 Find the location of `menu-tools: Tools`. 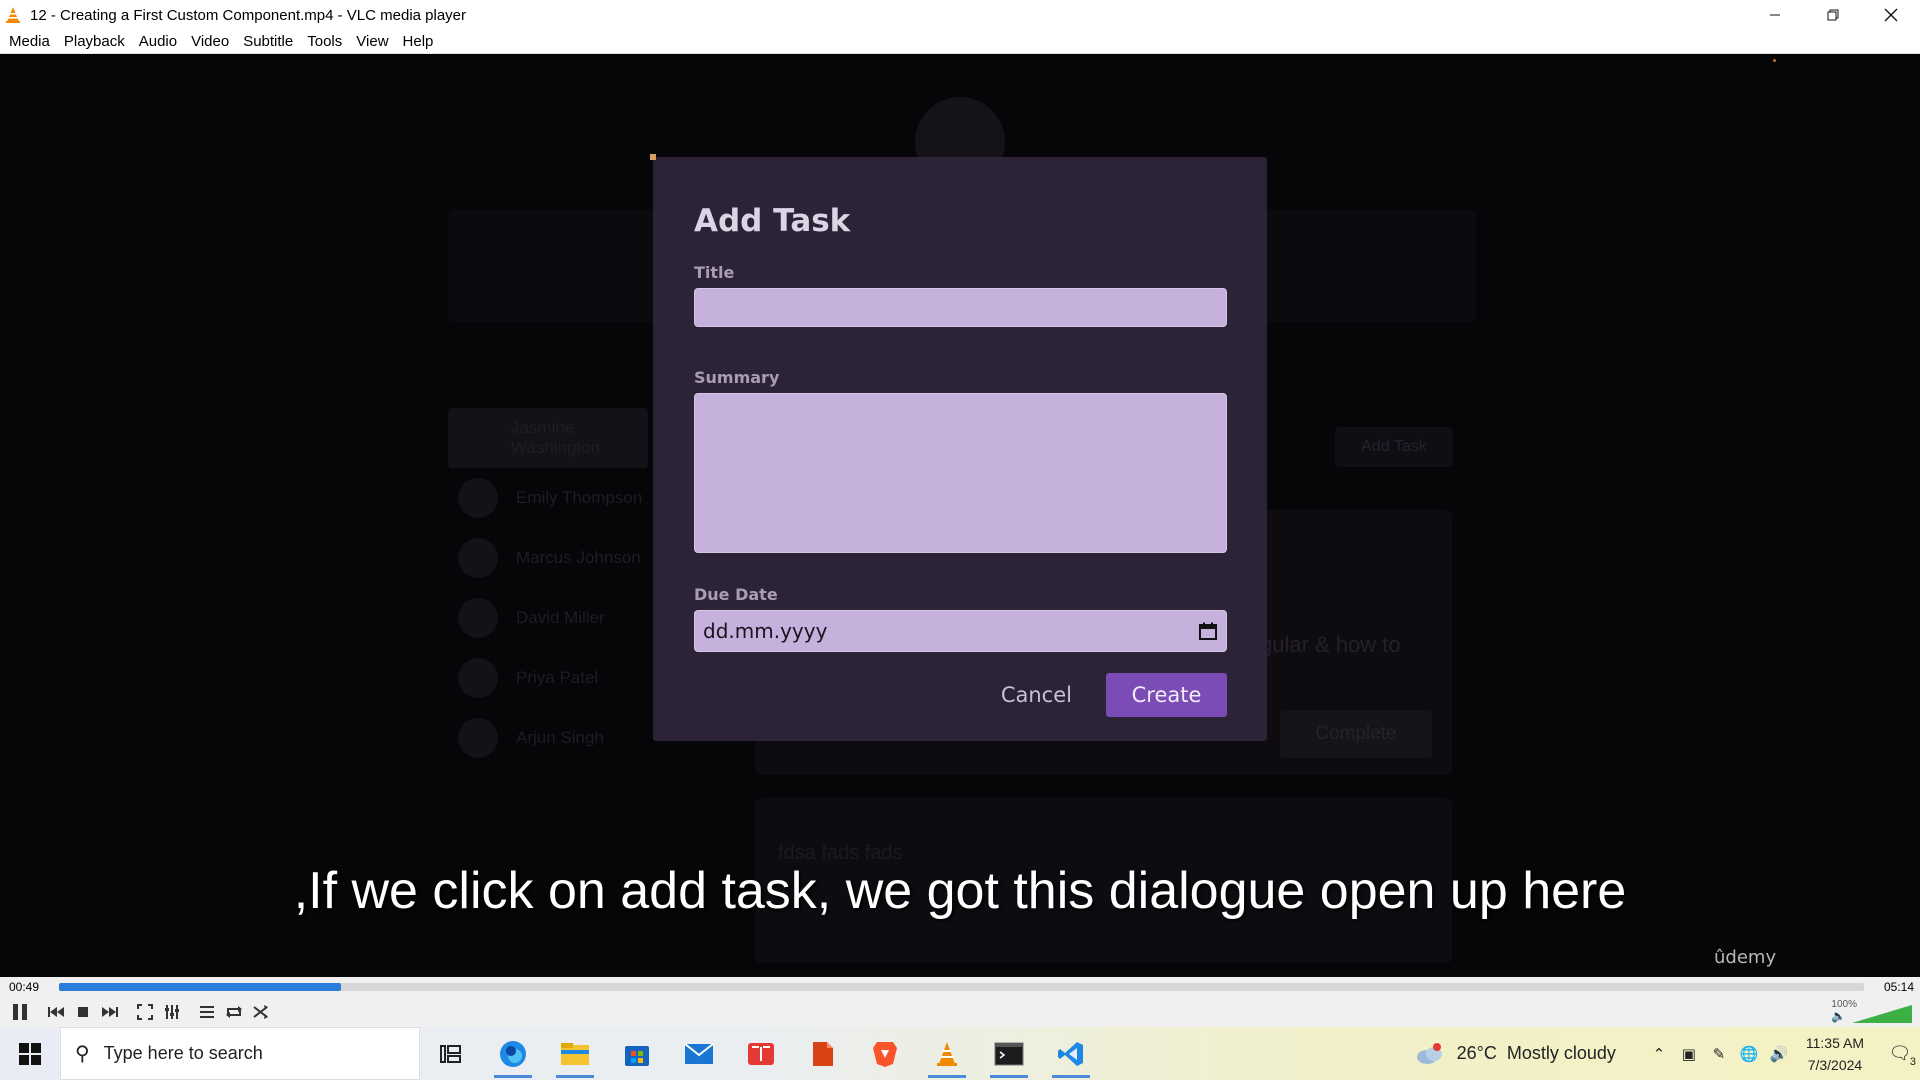

menu-tools: Tools is located at coordinates (324, 41).